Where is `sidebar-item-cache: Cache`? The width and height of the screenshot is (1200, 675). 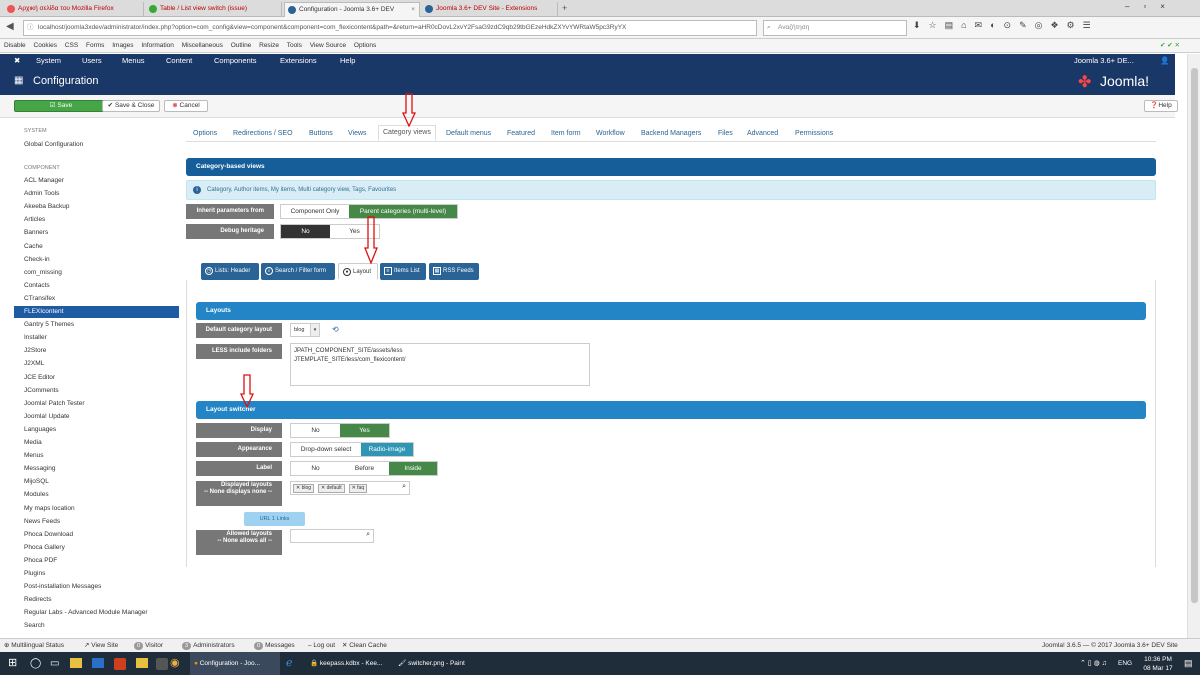 sidebar-item-cache: Cache is located at coordinates (33, 246).